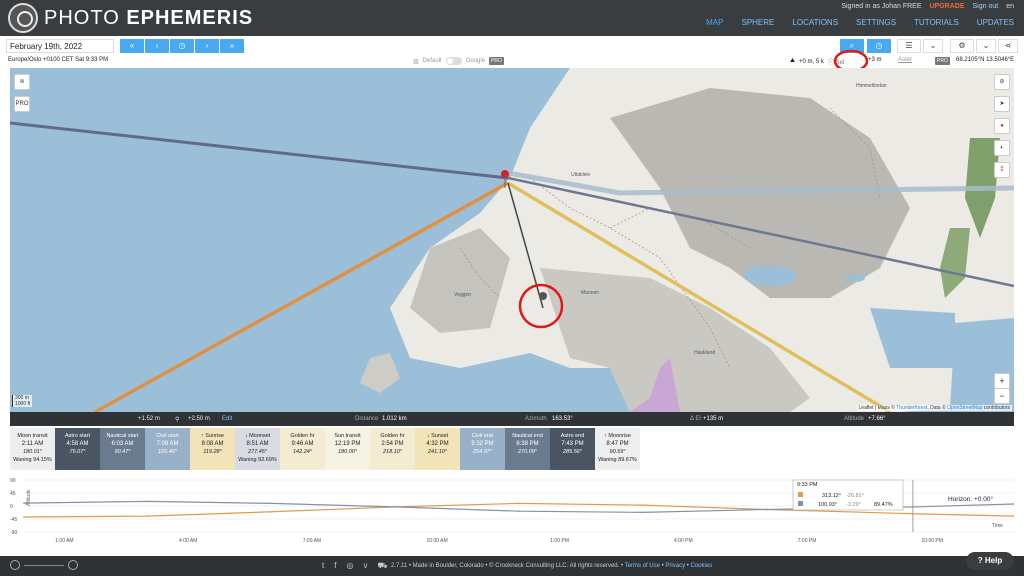 Image resolution: width=1024 pixels, height=576 pixels. Describe the element at coordinates (302, 444) in the screenshot. I see `event-time: 9:46 AM` at that location.